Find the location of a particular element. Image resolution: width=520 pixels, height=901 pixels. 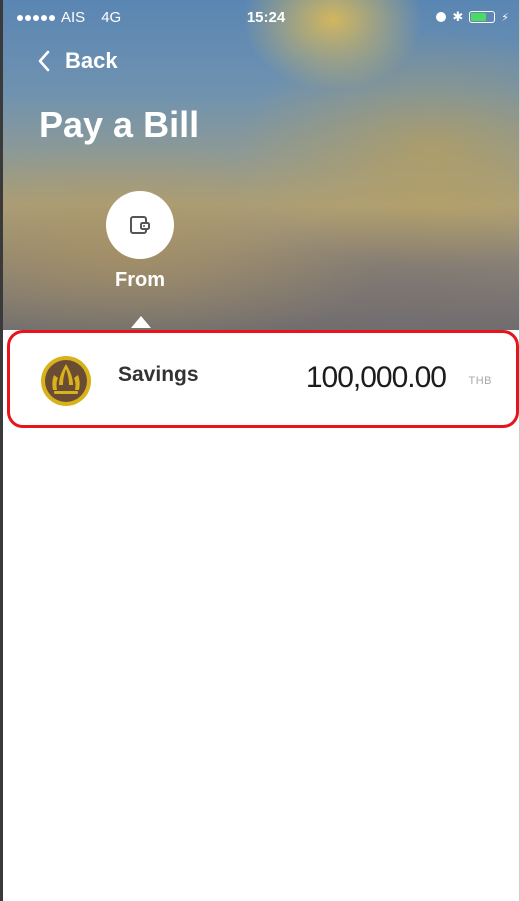

alarm-icon is located at coordinates (441, 17).